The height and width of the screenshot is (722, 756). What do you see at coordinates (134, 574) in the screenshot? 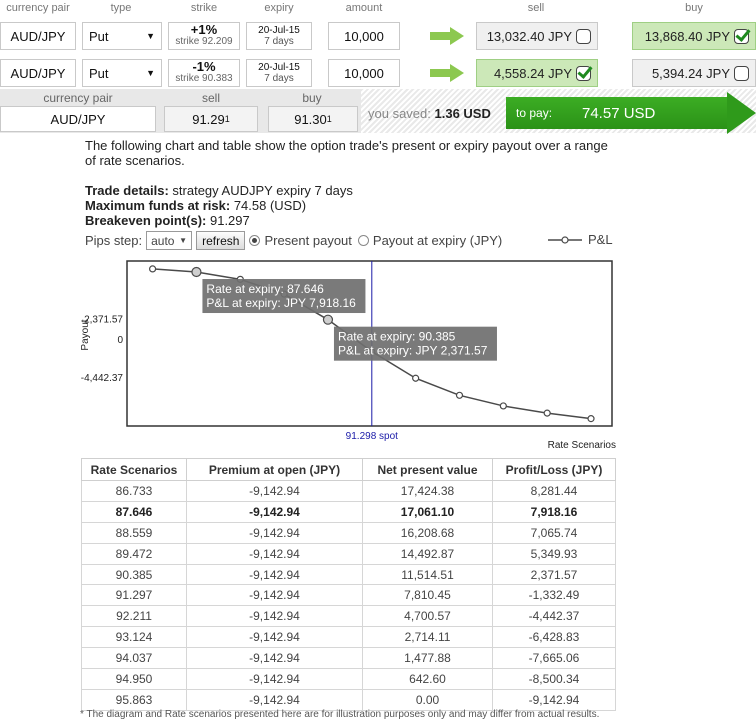
I see `rate-scenario-cell: 90.385` at bounding box center [134, 574].